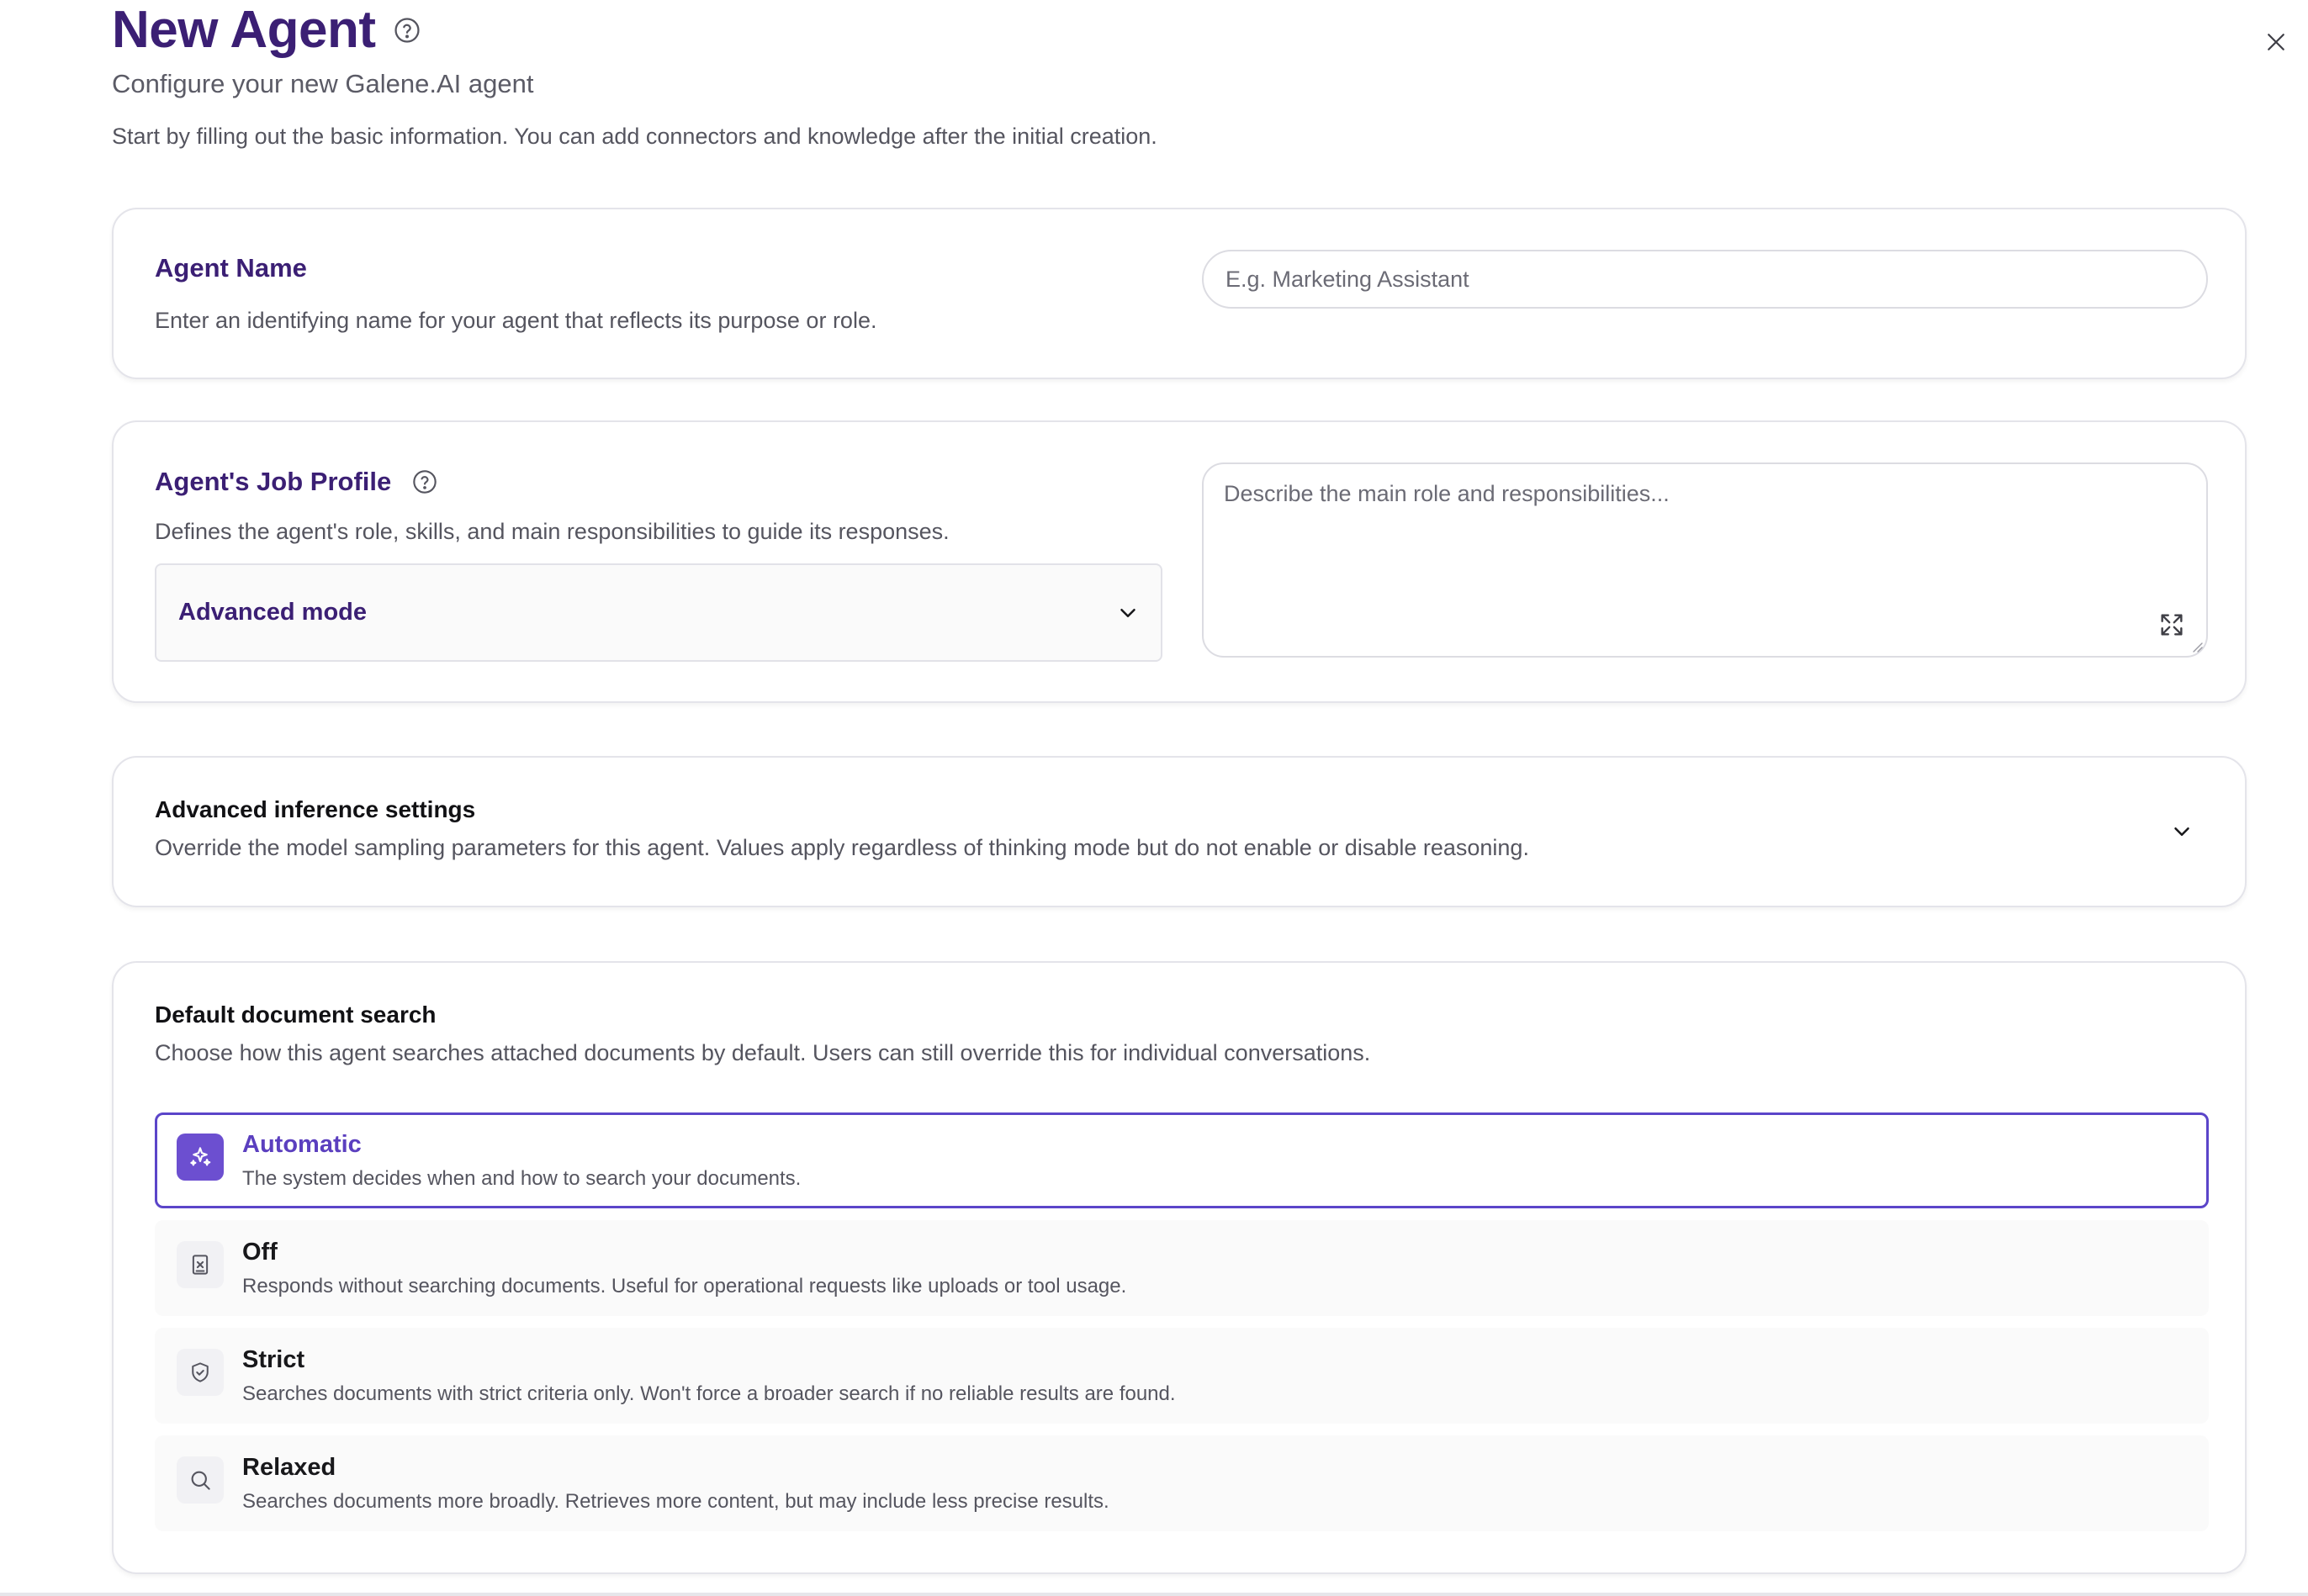 The height and width of the screenshot is (1596, 2308). What do you see at coordinates (315, 809) in the screenshot?
I see `inference-settings-title: Advanced inference settings` at bounding box center [315, 809].